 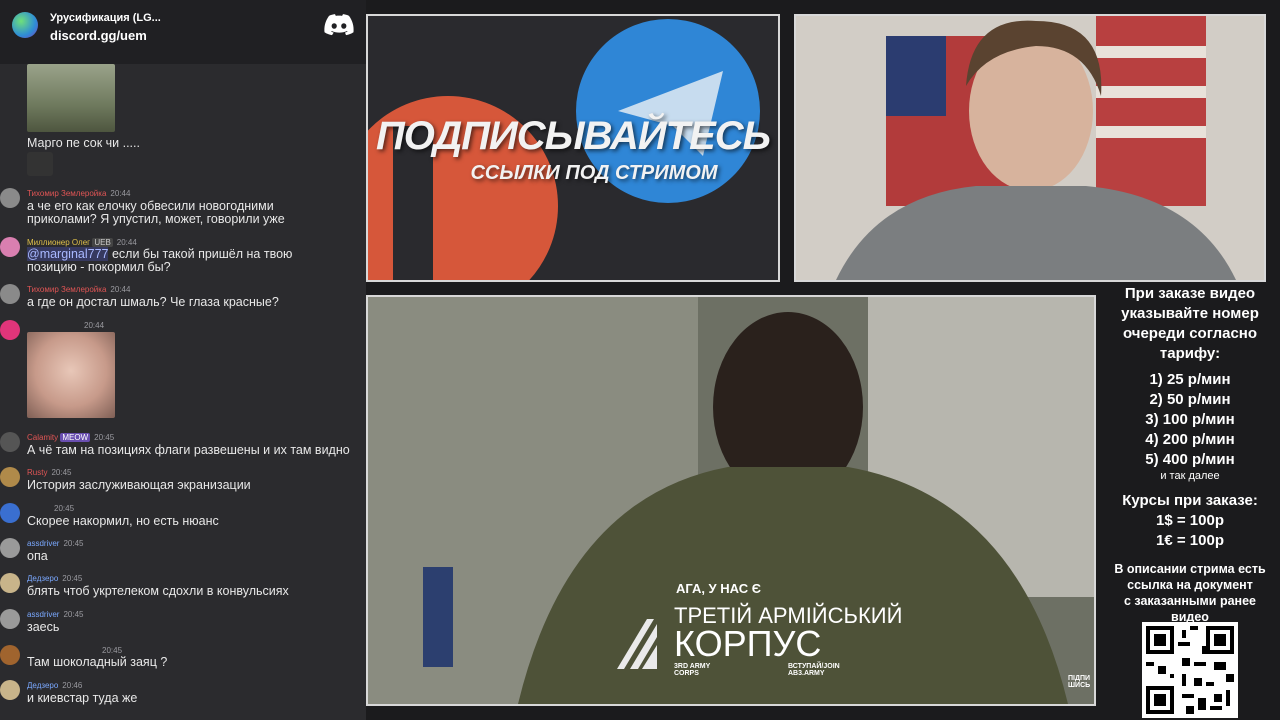 What do you see at coordinates (1190, 399) in the screenshot?
I see `tariff-item: 2) 50 р/мин` at bounding box center [1190, 399].